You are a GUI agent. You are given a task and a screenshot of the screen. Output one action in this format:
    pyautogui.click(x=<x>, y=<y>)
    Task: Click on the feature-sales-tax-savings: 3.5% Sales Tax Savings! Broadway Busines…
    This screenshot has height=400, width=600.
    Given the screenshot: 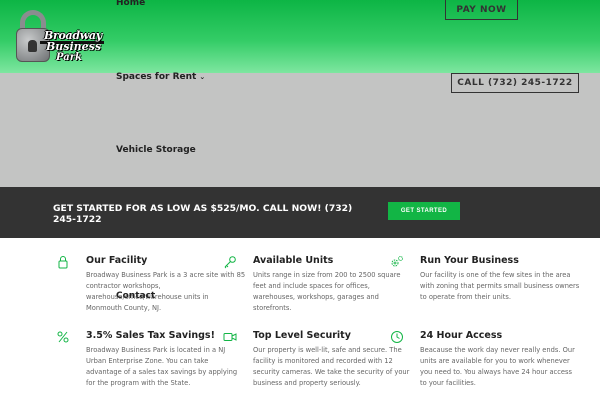 What is the action you would take?
    pyautogui.click(x=151, y=359)
    